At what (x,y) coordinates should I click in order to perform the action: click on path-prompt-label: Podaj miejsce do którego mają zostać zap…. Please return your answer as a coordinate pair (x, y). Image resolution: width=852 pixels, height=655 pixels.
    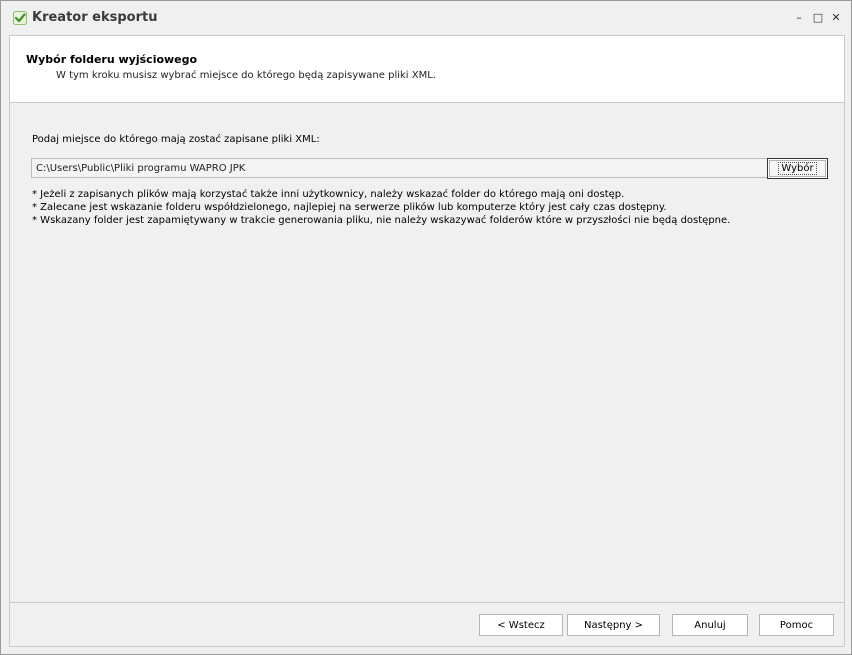
    Looking at the image, I should click on (176, 139).